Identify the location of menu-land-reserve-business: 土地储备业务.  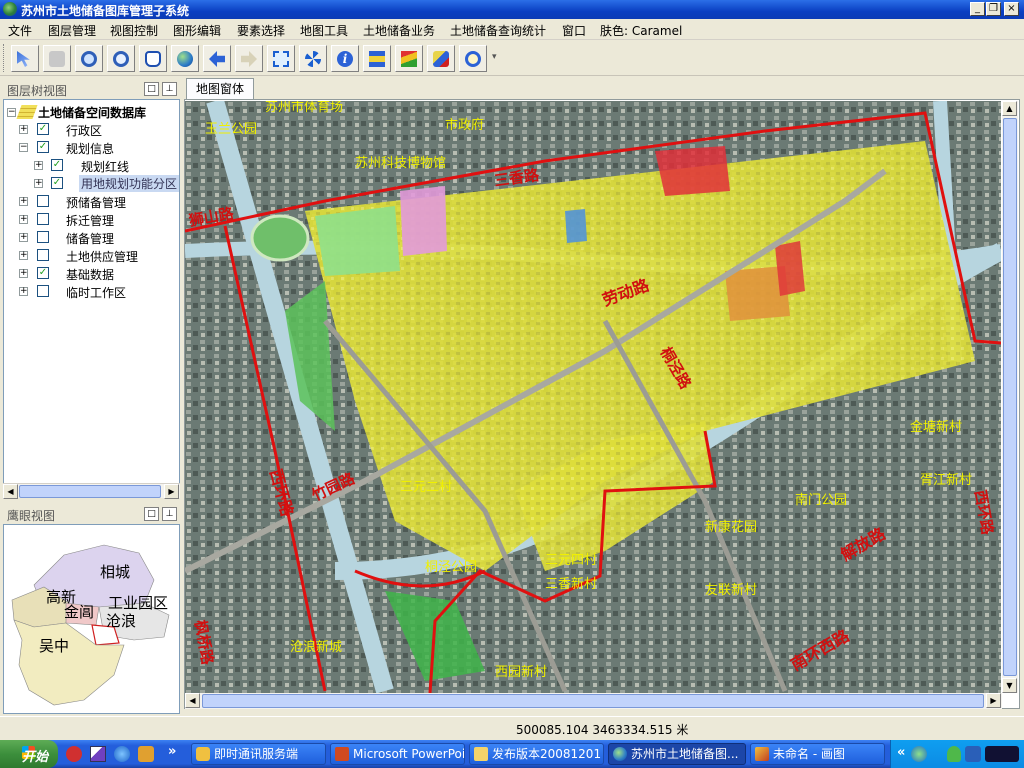
(399, 30).